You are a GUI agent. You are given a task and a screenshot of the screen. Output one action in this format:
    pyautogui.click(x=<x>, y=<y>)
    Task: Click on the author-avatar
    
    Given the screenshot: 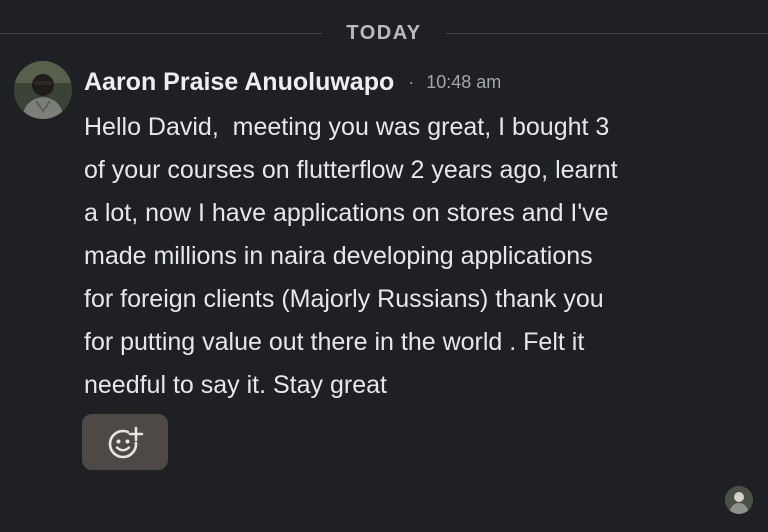 What is the action you would take?
    pyautogui.click(x=43, y=90)
    